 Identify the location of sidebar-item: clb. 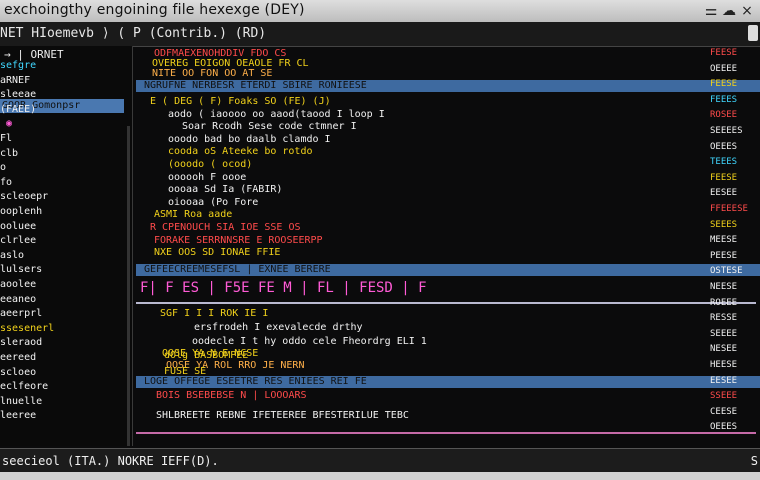
(9, 153).